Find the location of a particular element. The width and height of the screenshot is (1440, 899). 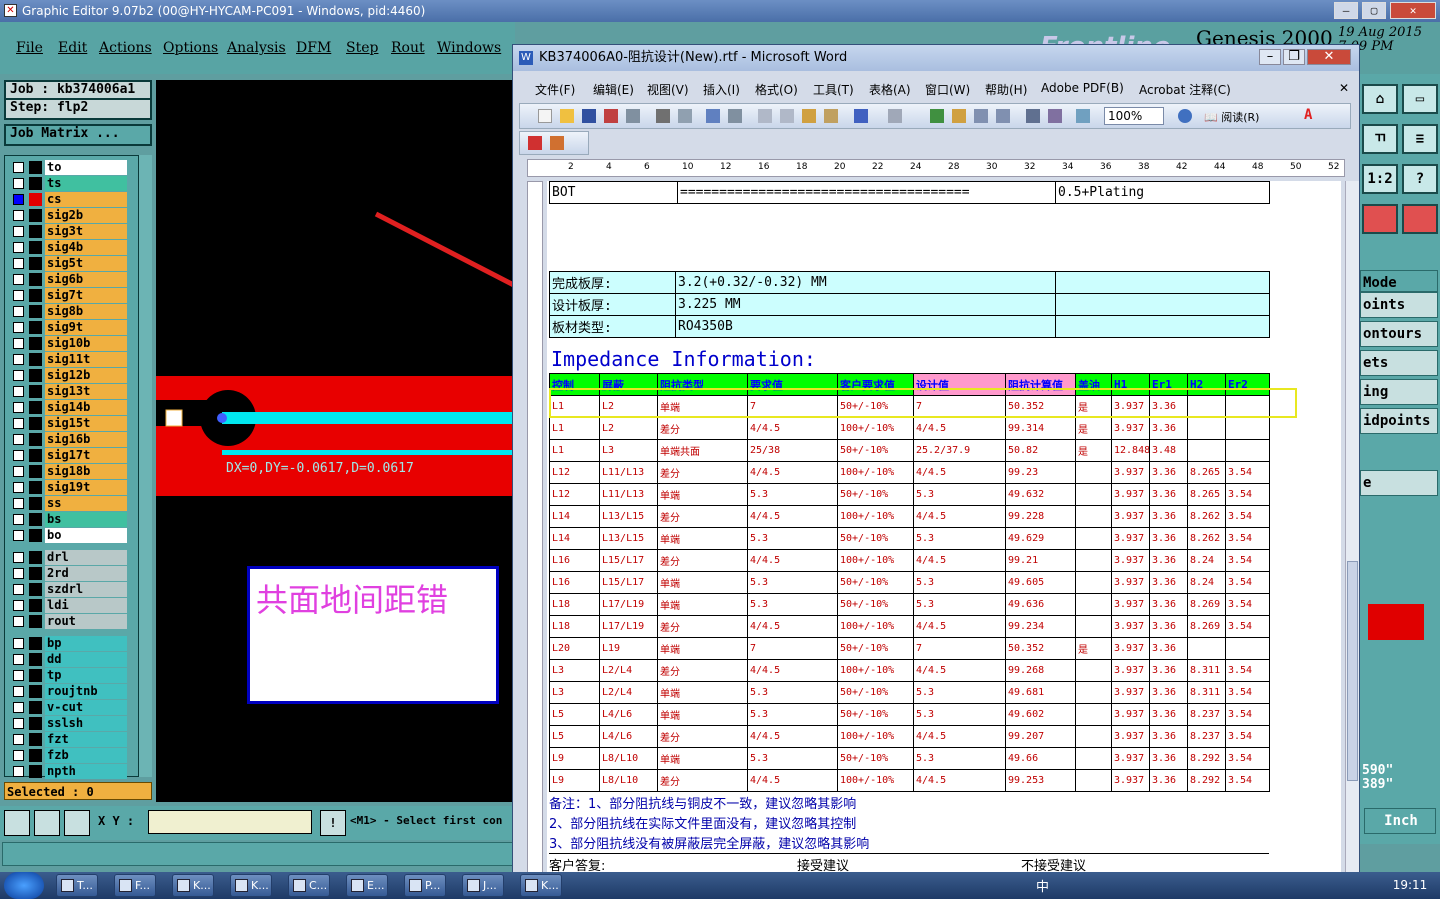

layer-name: sig16b is located at coordinates (86, 439).